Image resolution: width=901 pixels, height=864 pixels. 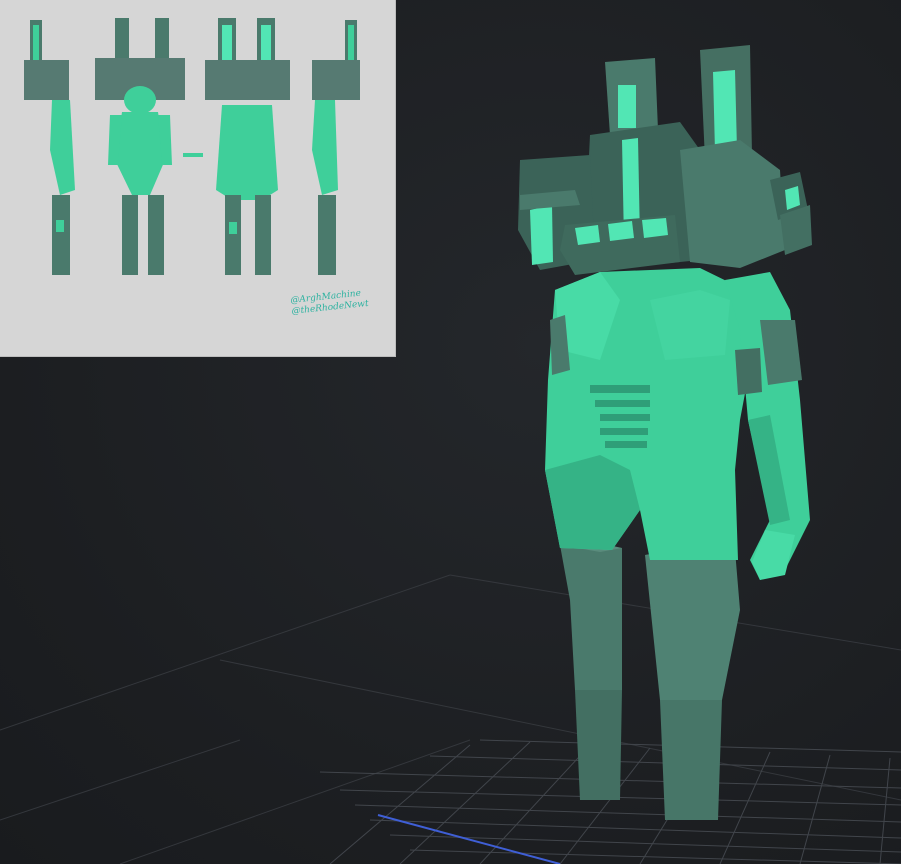 I want to click on right-leg-boot, so click(x=692, y=684).